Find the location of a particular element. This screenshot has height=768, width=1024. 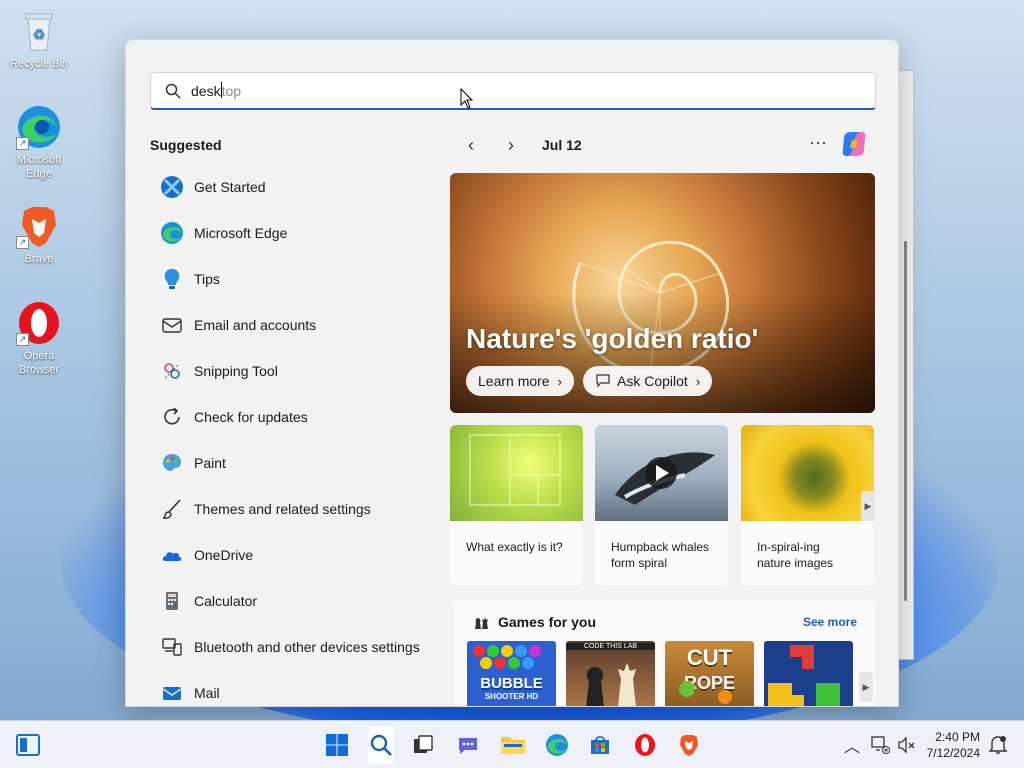

clock-date: 7/12/2024 is located at coordinates (953, 753).